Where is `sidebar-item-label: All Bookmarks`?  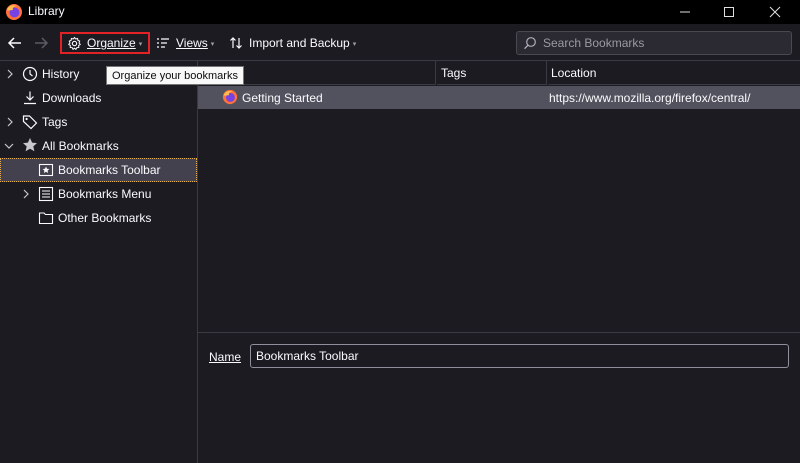 sidebar-item-label: All Bookmarks is located at coordinates (80, 146).